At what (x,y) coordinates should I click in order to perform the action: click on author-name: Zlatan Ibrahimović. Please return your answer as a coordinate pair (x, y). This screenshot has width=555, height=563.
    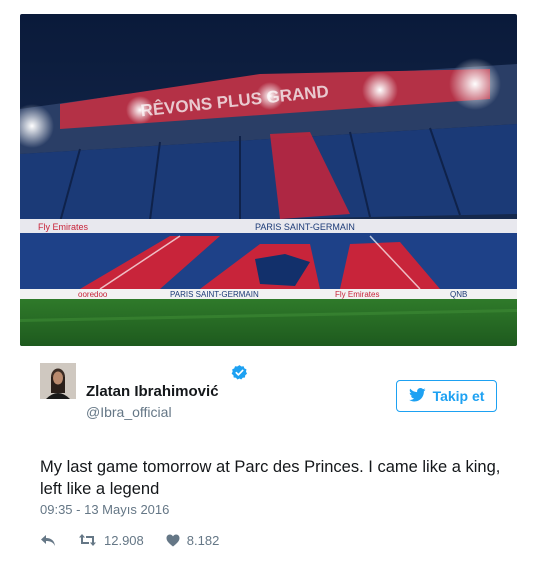
    Looking at the image, I should click on (152, 391).